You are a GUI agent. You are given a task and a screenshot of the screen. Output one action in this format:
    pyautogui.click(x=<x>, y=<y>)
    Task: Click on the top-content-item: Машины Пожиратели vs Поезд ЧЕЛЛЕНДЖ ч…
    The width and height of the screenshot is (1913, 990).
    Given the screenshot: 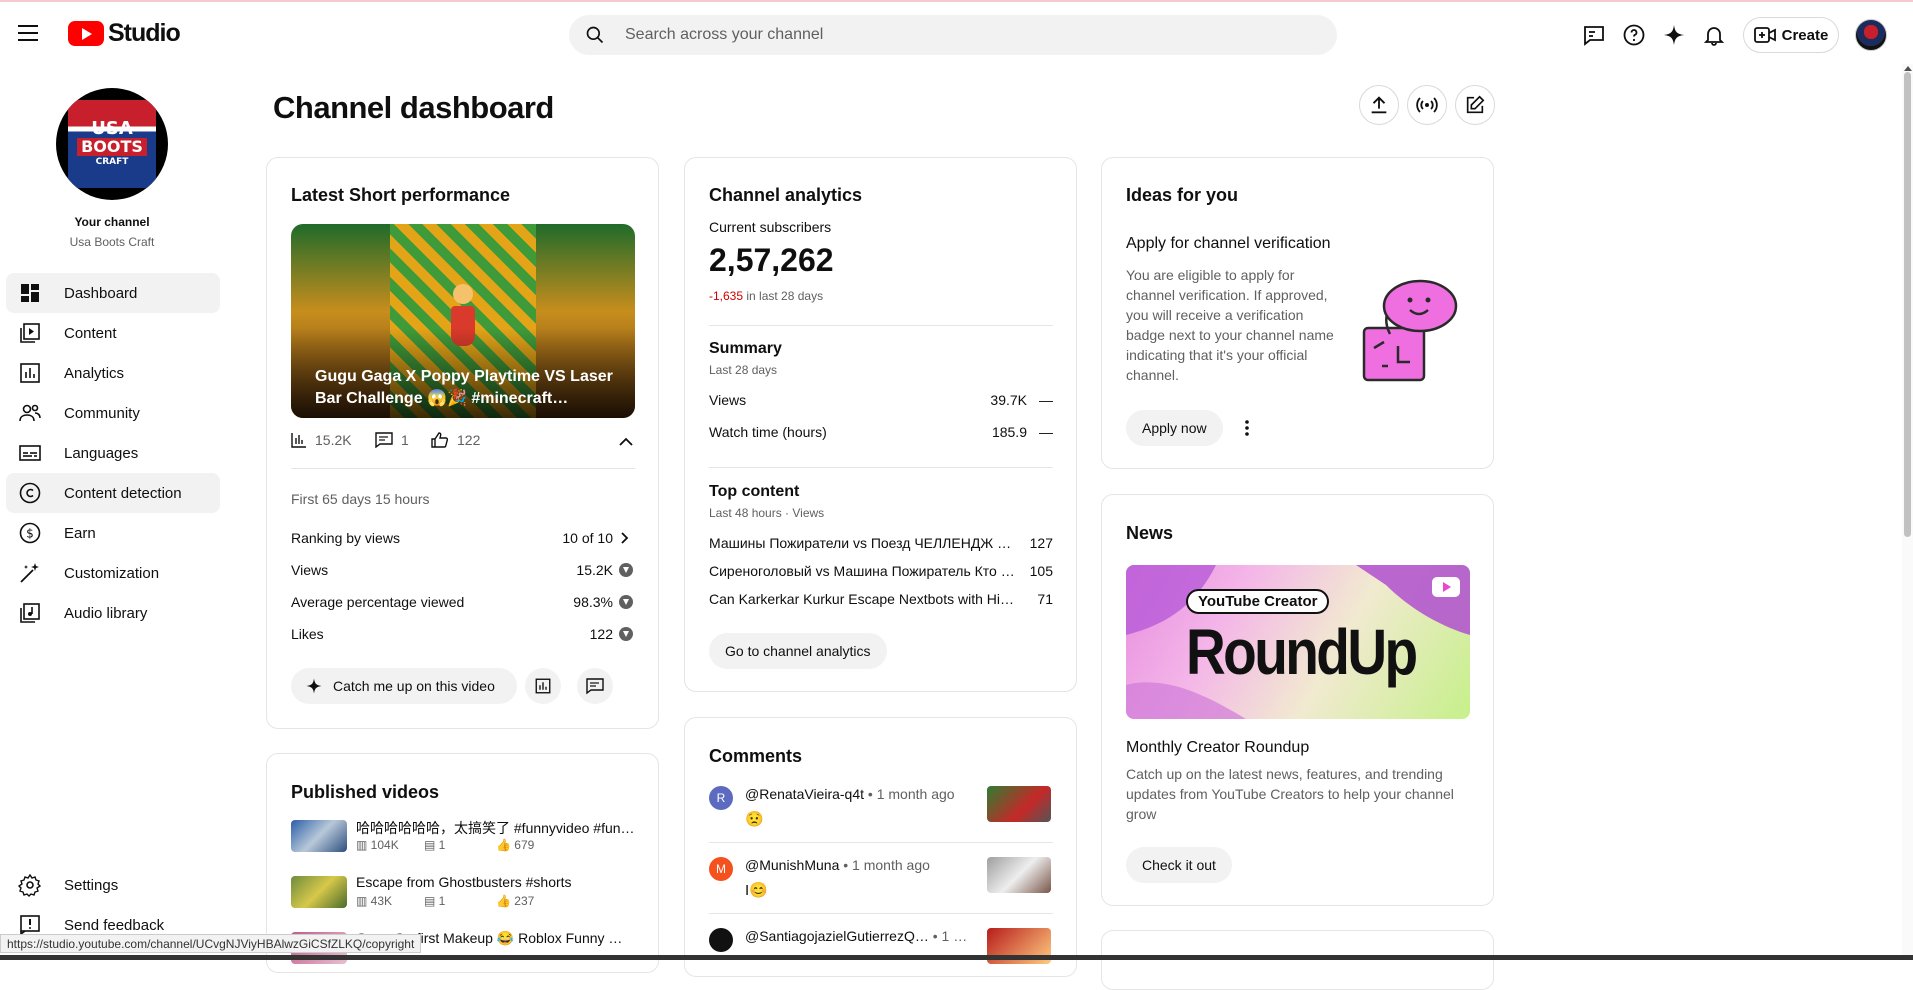 What is the action you would take?
    pyautogui.click(x=863, y=543)
    